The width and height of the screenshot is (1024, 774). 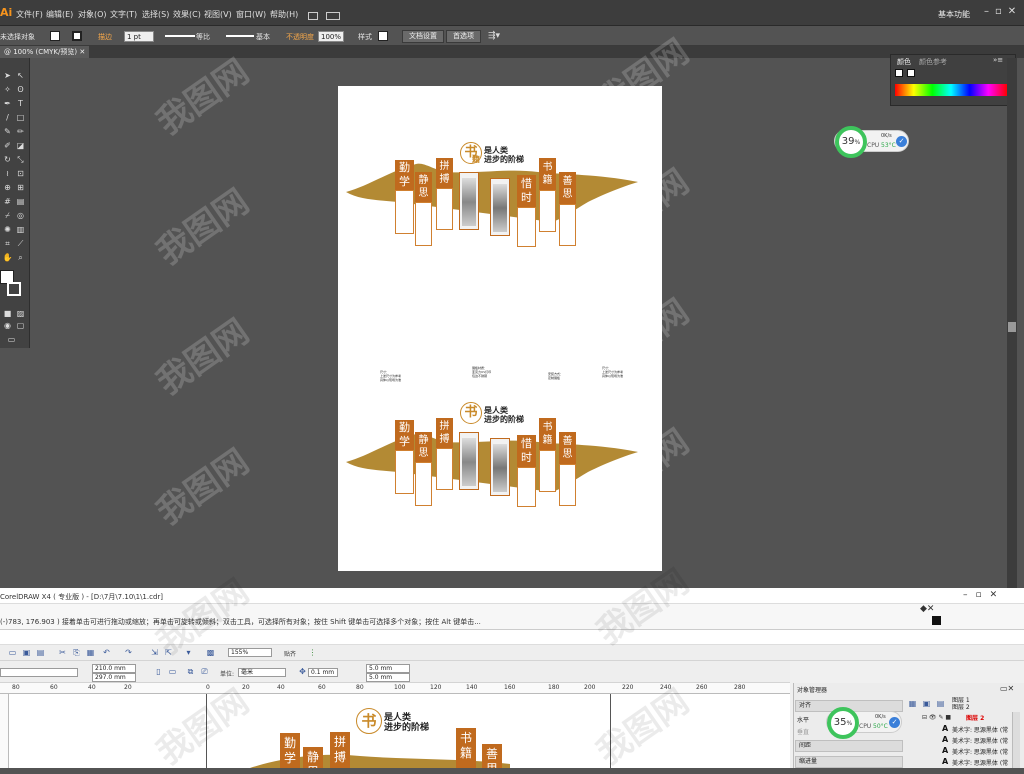 What do you see at coordinates (936, 717) in the screenshot?
I see `layer-visibility-icons: ⊟ 👁 ✎ ■` at bounding box center [936, 717].